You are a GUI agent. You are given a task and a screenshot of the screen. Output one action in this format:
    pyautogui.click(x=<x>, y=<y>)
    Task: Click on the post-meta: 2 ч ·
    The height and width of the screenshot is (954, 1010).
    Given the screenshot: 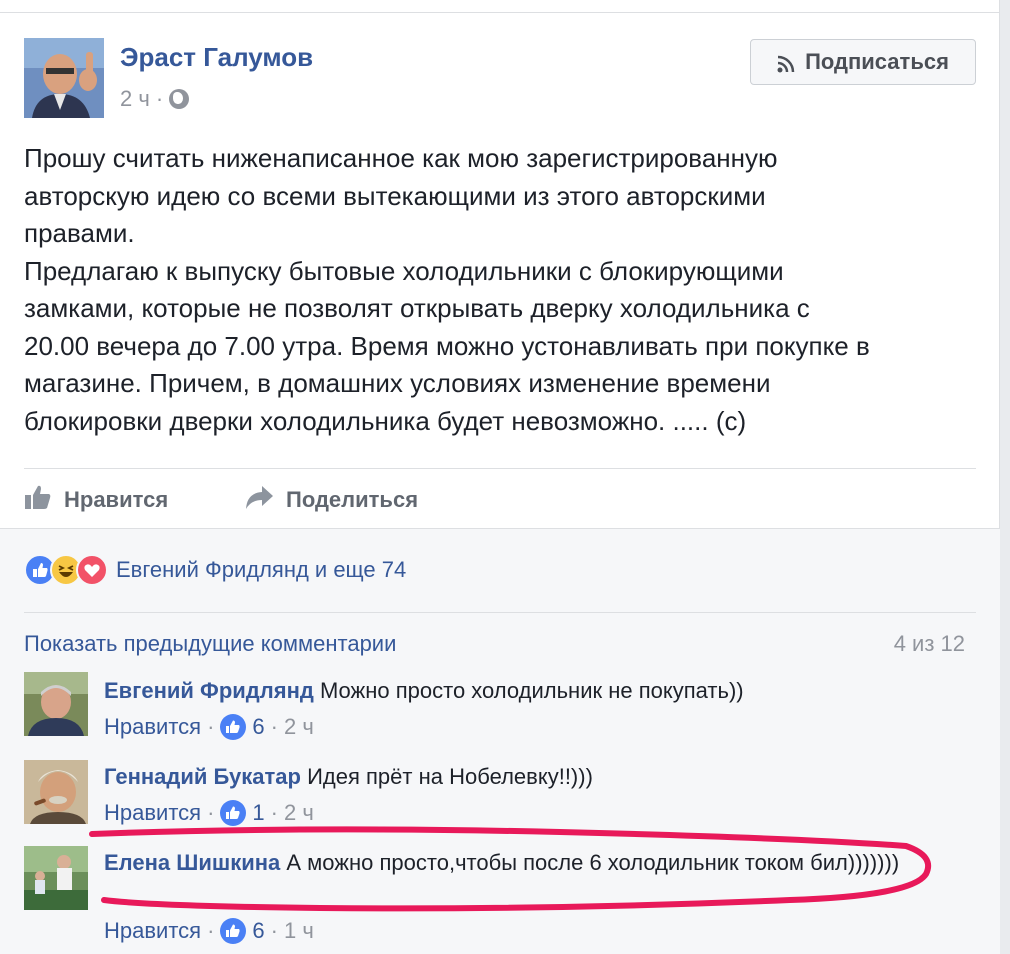 What is the action you would take?
    pyautogui.click(x=155, y=99)
    